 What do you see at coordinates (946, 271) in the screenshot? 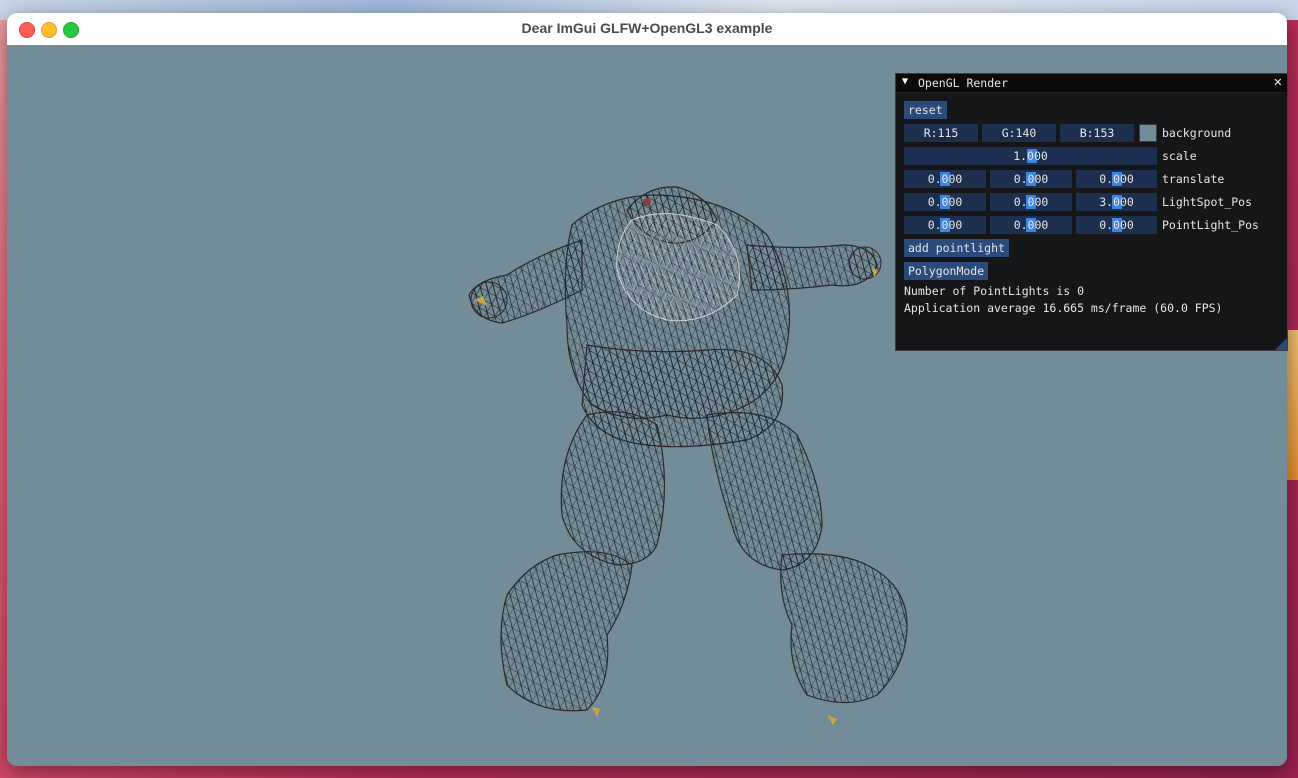
I see `polygonmode-button: PolygonMode` at bounding box center [946, 271].